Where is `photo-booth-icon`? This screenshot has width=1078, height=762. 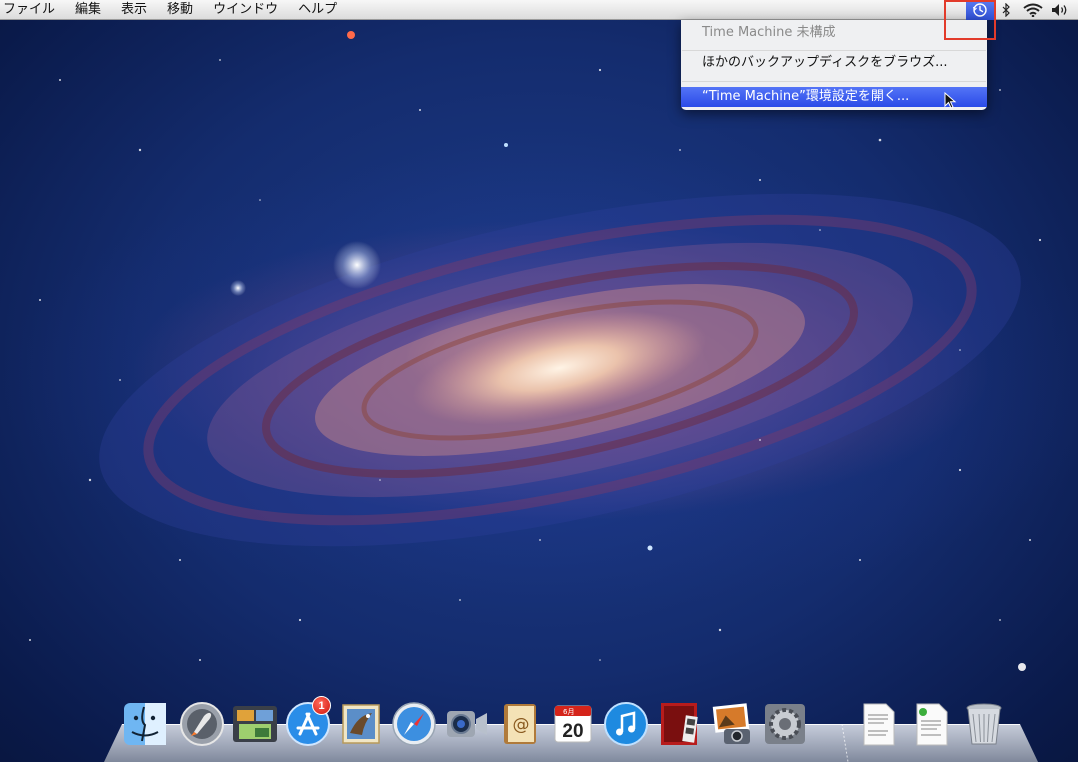
photo-booth-icon is located at coordinates (679, 724).